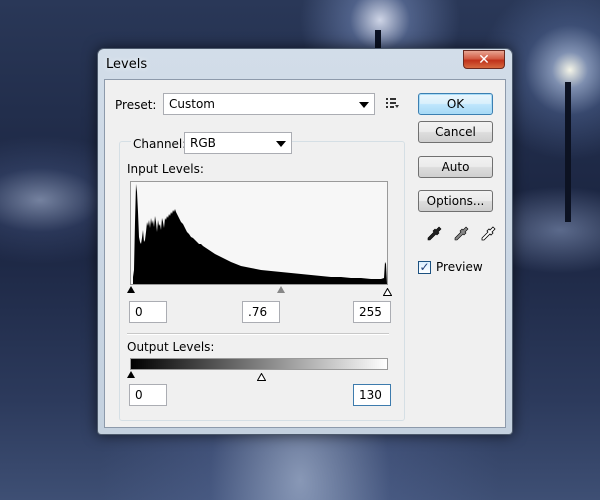 The height and width of the screenshot is (500, 600). What do you see at coordinates (488, 235) in the screenshot?
I see `white-eyedropper-icon` at bounding box center [488, 235].